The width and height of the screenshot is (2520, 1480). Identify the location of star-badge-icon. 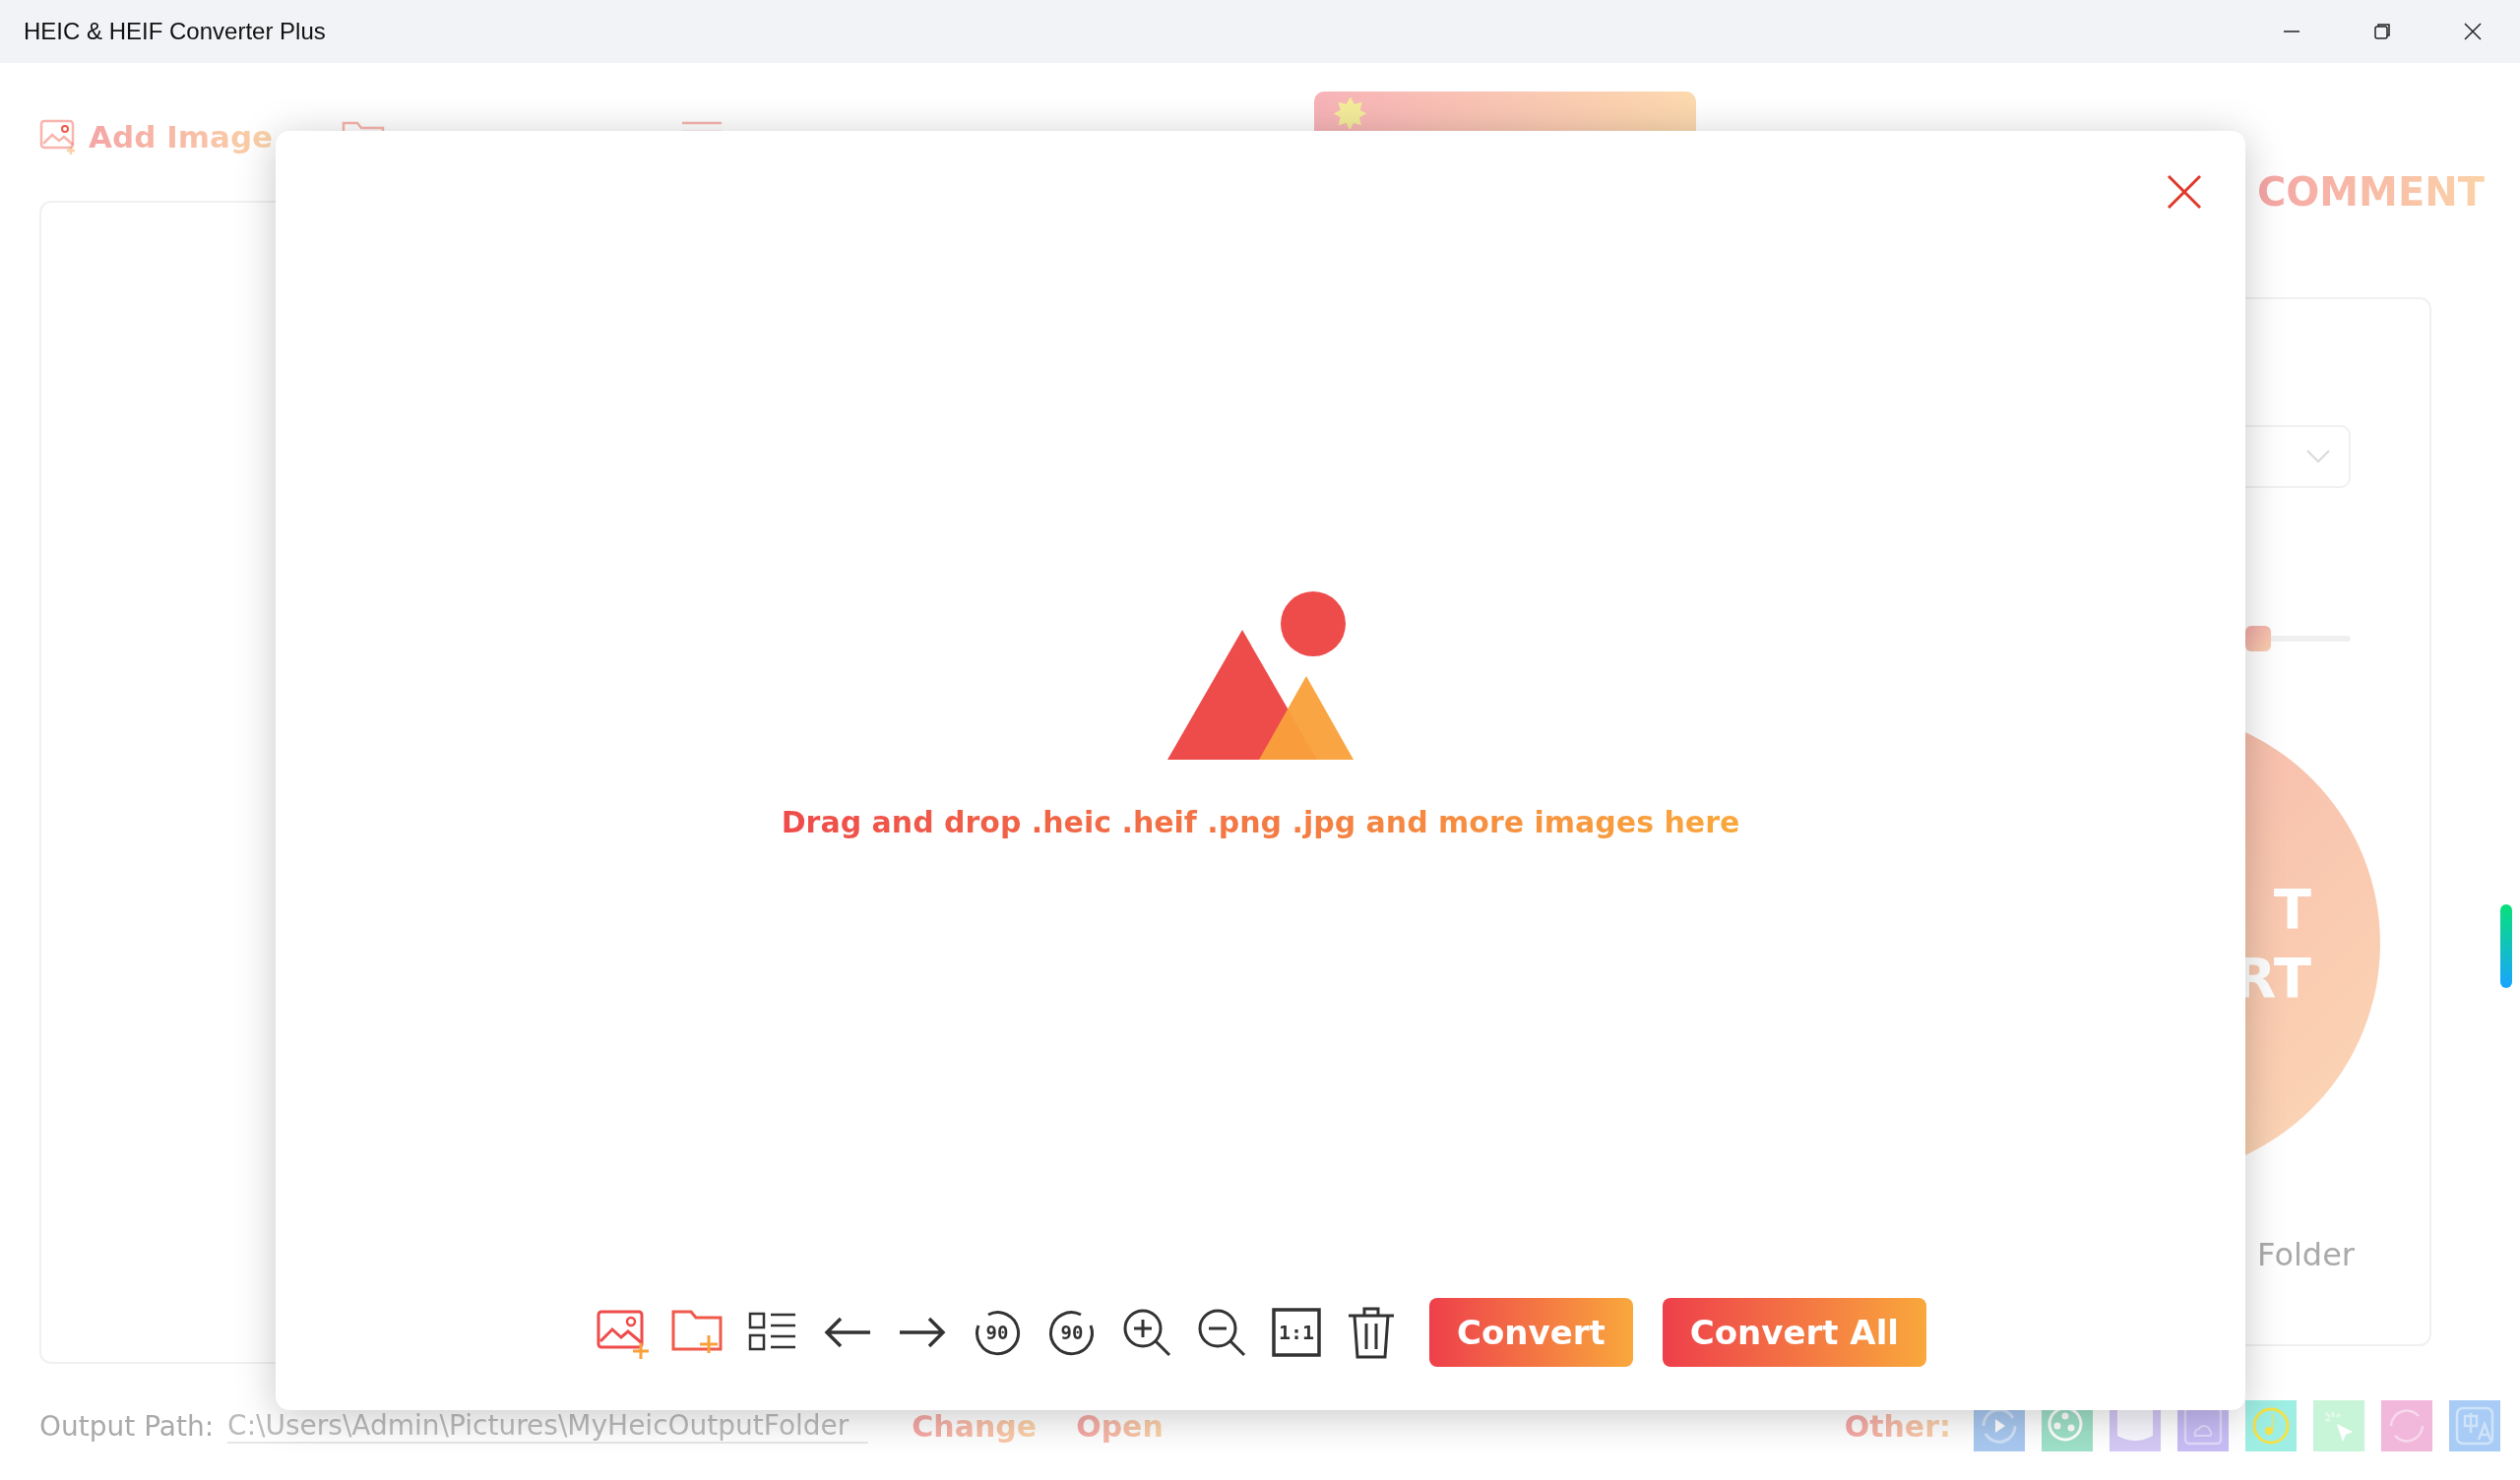
(1351, 112).